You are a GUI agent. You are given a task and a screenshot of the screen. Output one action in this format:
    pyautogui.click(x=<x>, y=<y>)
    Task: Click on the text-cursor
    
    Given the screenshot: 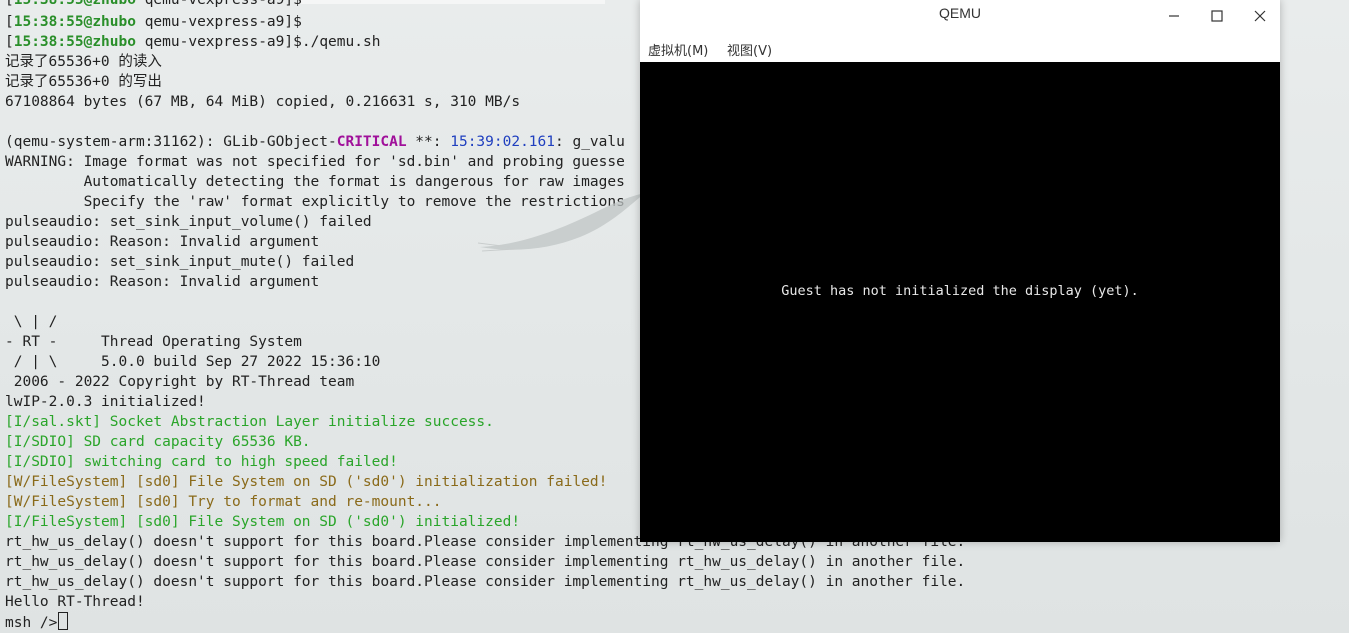 What is the action you would take?
    pyautogui.click(x=63, y=621)
    